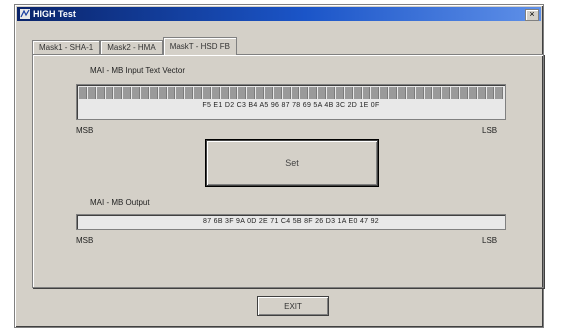 The height and width of the screenshot is (335, 576). What do you see at coordinates (66, 47) in the screenshot?
I see `tab-mask1-sha1: Mask1 - SHA-1` at bounding box center [66, 47].